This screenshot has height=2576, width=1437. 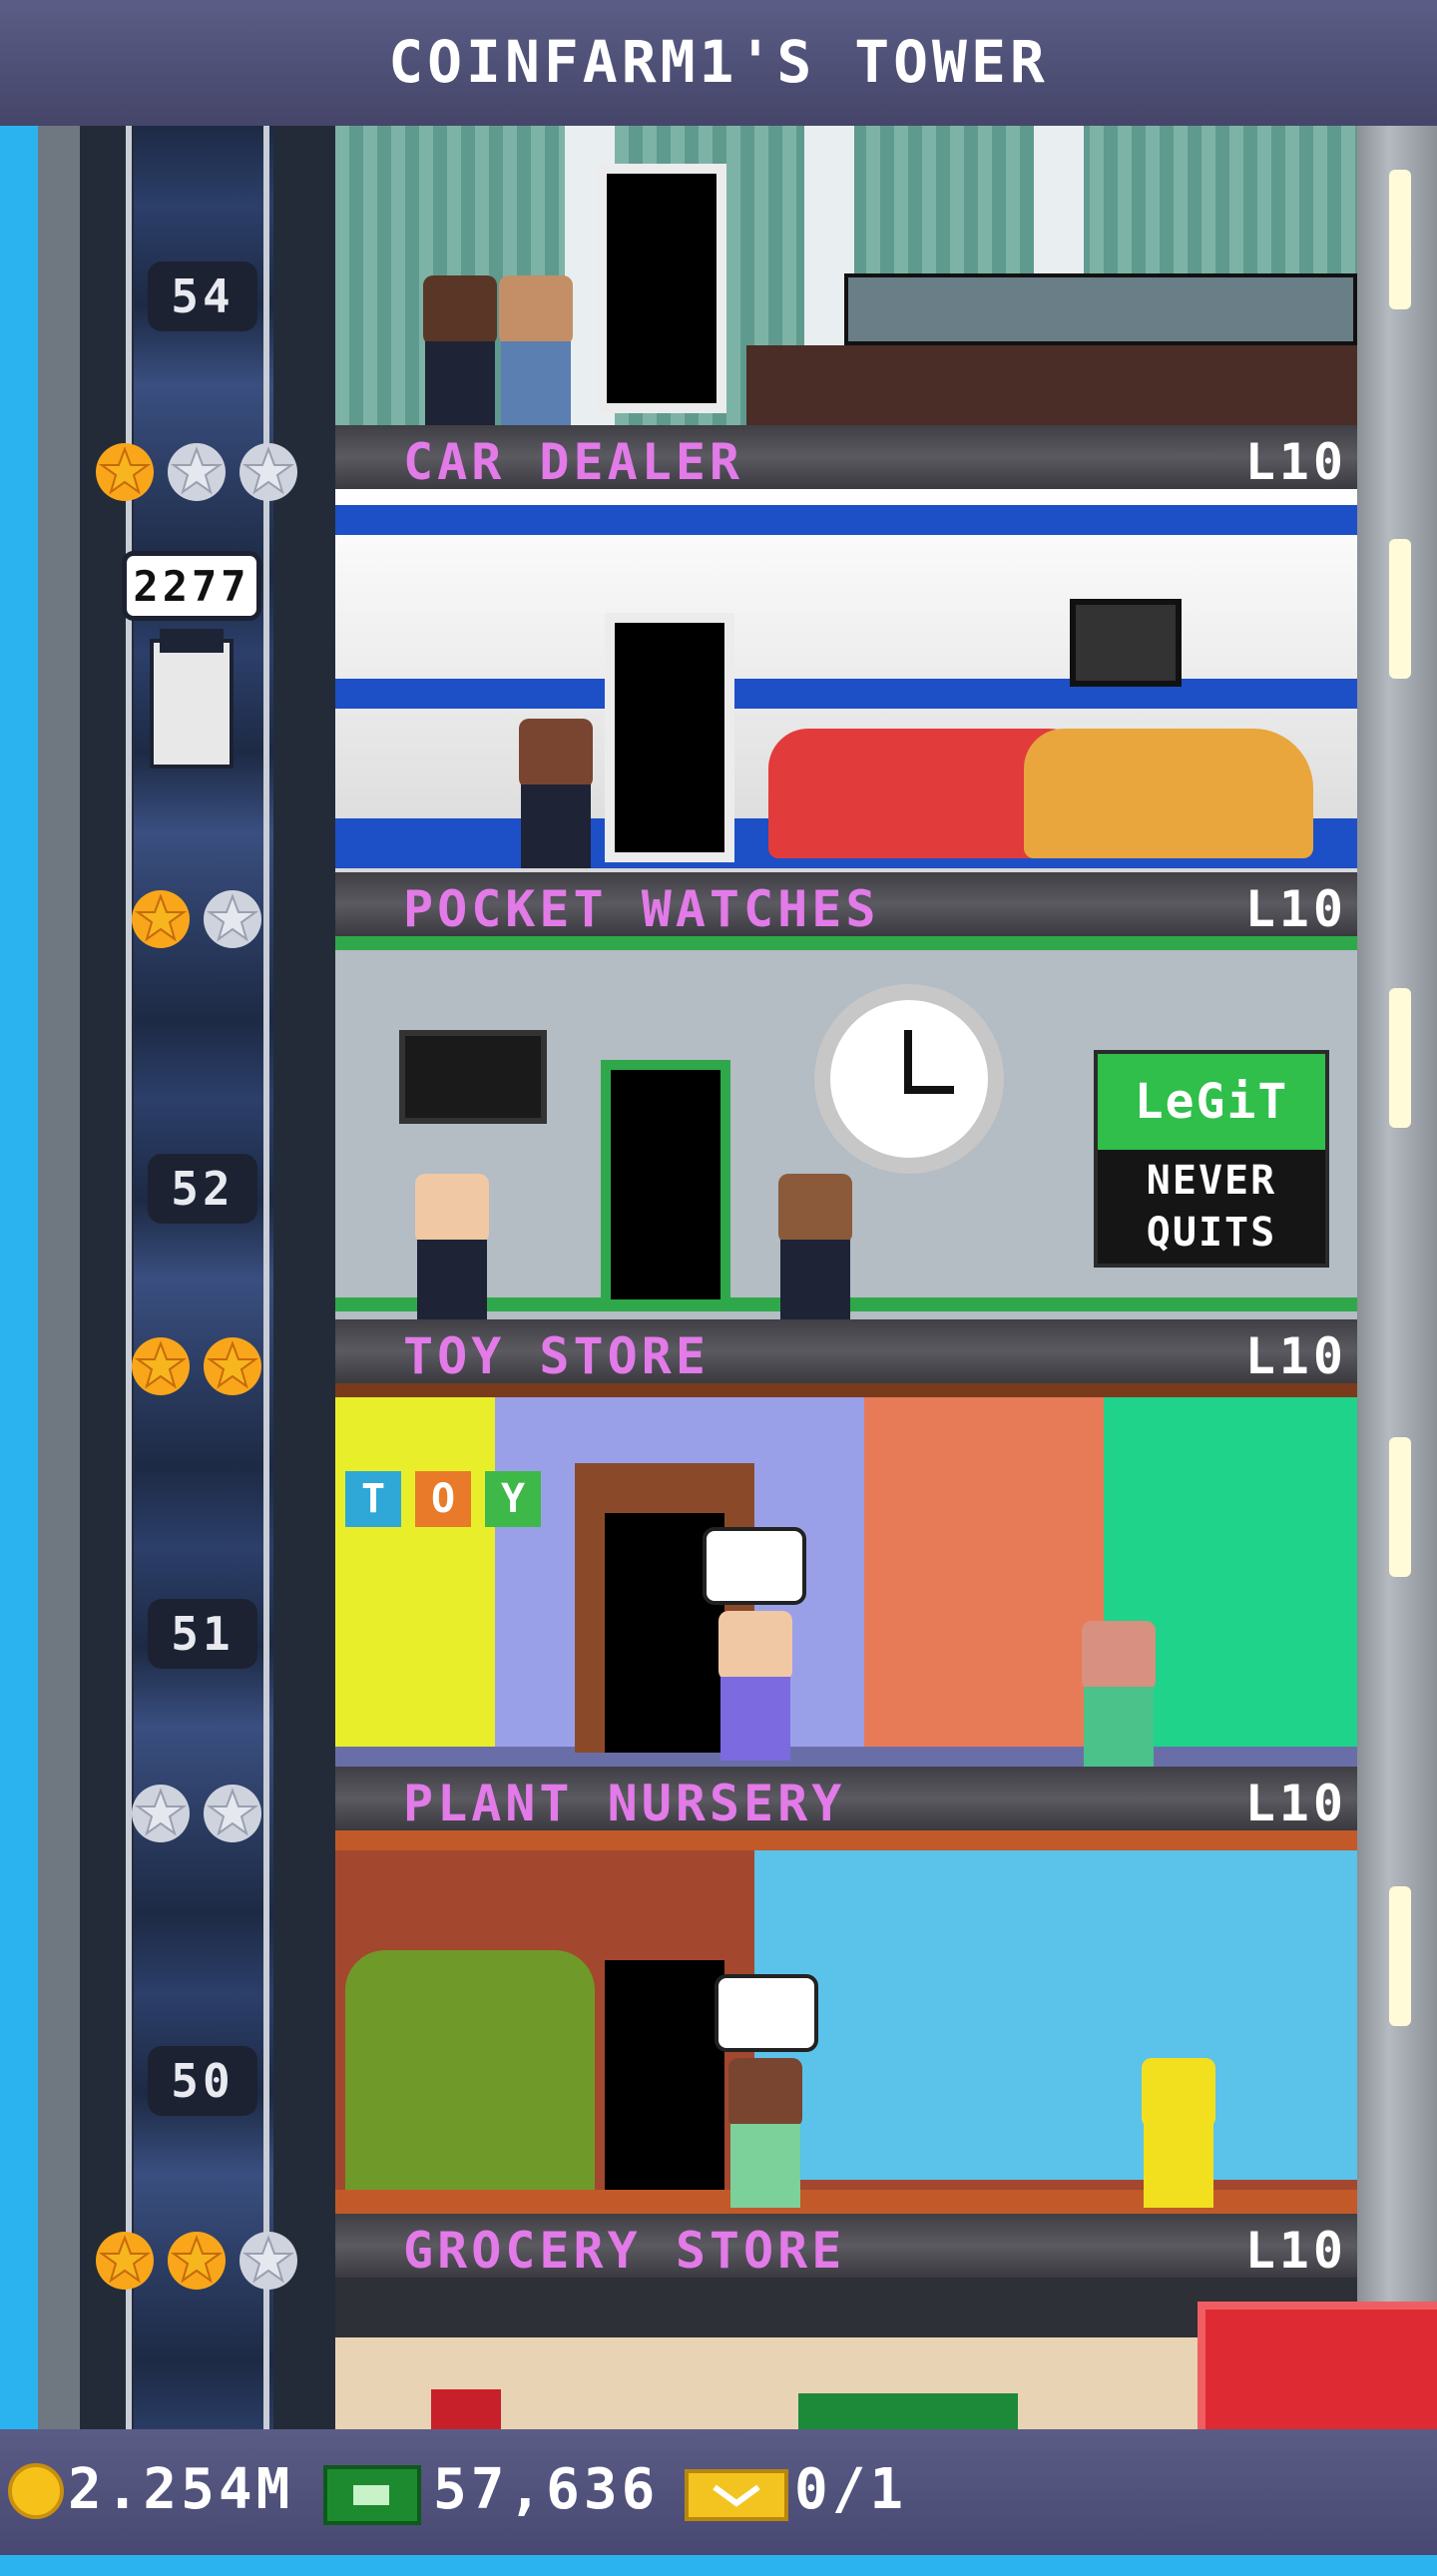 I want to click on floor-54-door, so click(x=661, y=288).